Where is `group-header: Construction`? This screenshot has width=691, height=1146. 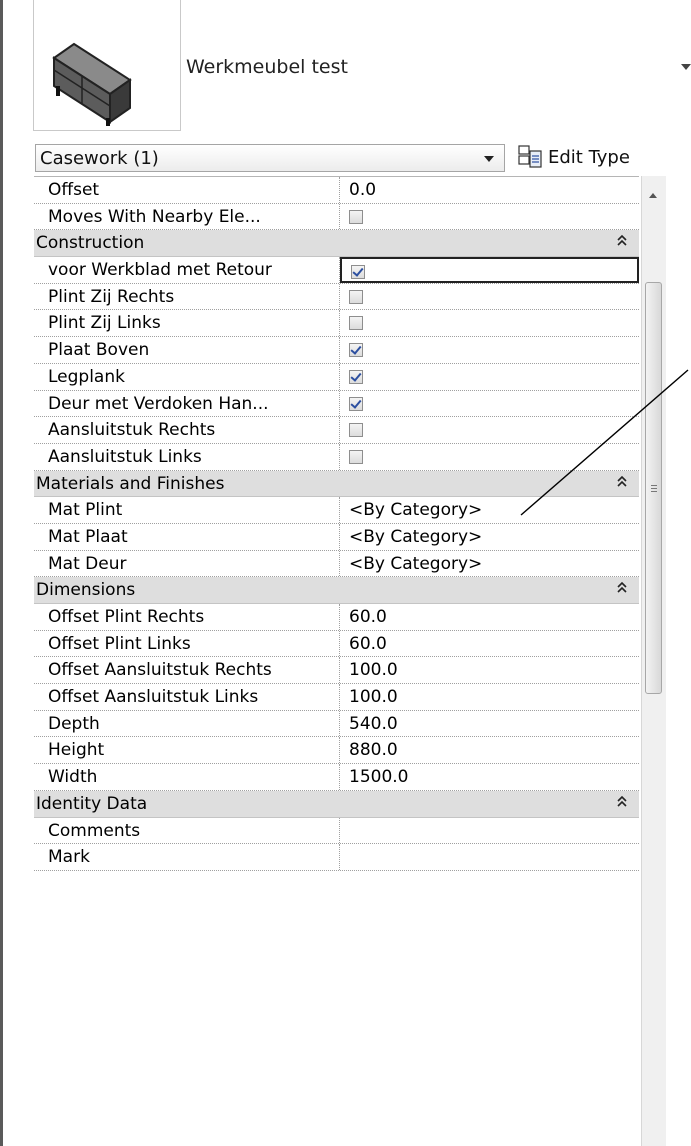
group-header: Construction is located at coordinates (336, 244).